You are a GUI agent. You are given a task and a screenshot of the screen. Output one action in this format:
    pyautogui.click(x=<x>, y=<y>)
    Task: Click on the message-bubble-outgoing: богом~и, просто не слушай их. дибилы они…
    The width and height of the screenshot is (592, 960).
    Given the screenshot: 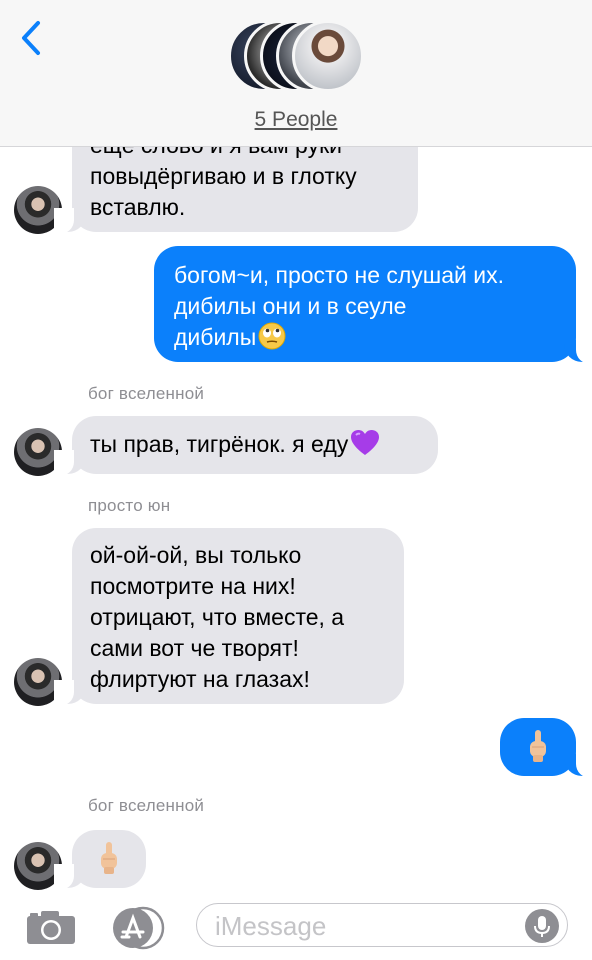 What is the action you would take?
    pyautogui.click(x=365, y=304)
    